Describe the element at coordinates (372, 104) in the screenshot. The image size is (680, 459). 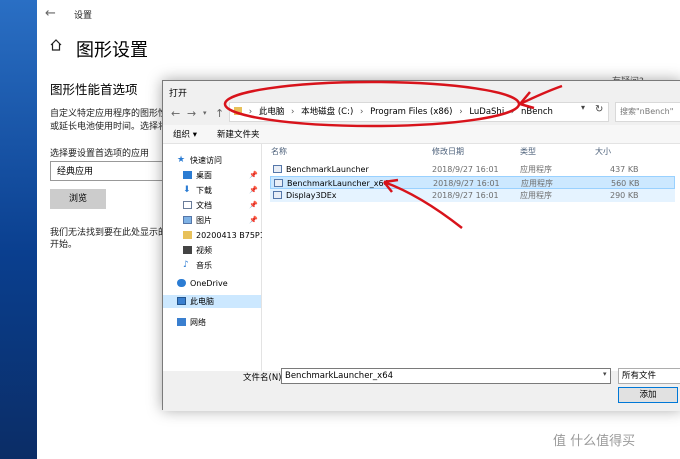
I see `annotation-ellipse` at that location.